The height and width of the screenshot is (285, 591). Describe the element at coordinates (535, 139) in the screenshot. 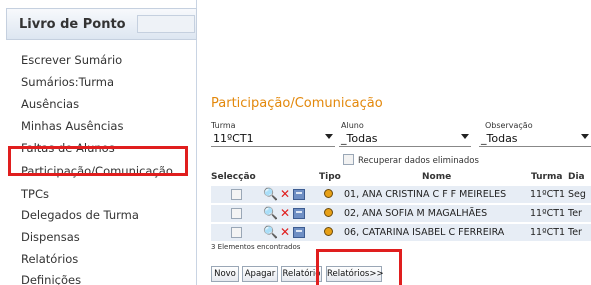

I see `observacao-select: _Todas` at that location.